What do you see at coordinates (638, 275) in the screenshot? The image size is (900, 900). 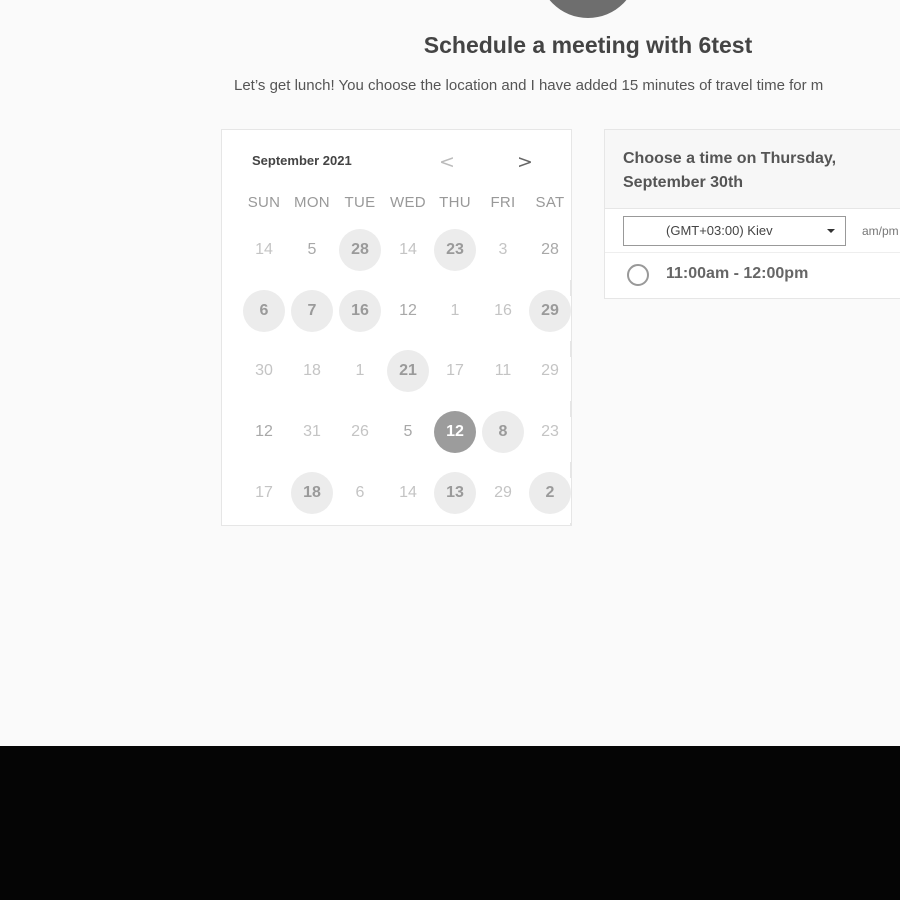 I see `time-slot-radio` at bounding box center [638, 275].